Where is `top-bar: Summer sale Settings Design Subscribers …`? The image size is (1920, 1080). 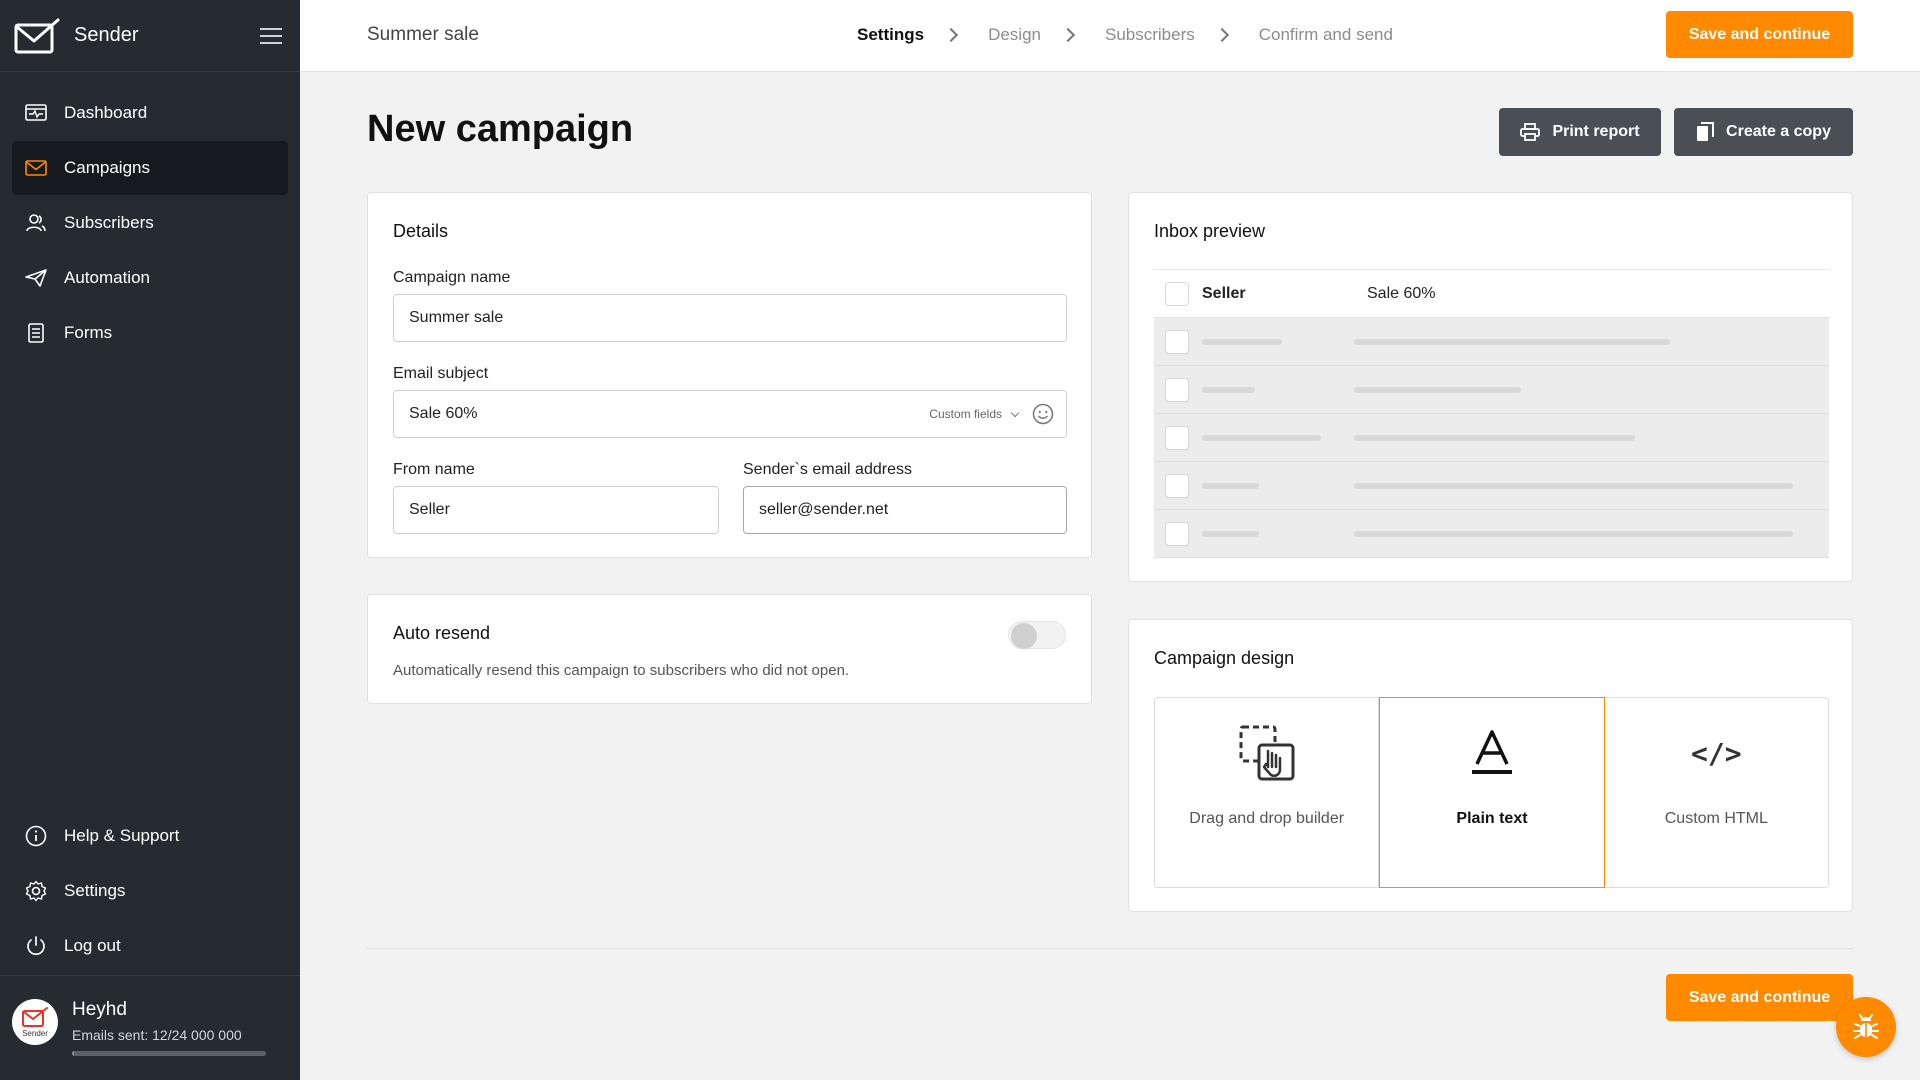
top-bar: Summer sale Settings Design Subscribers … is located at coordinates (1110, 36).